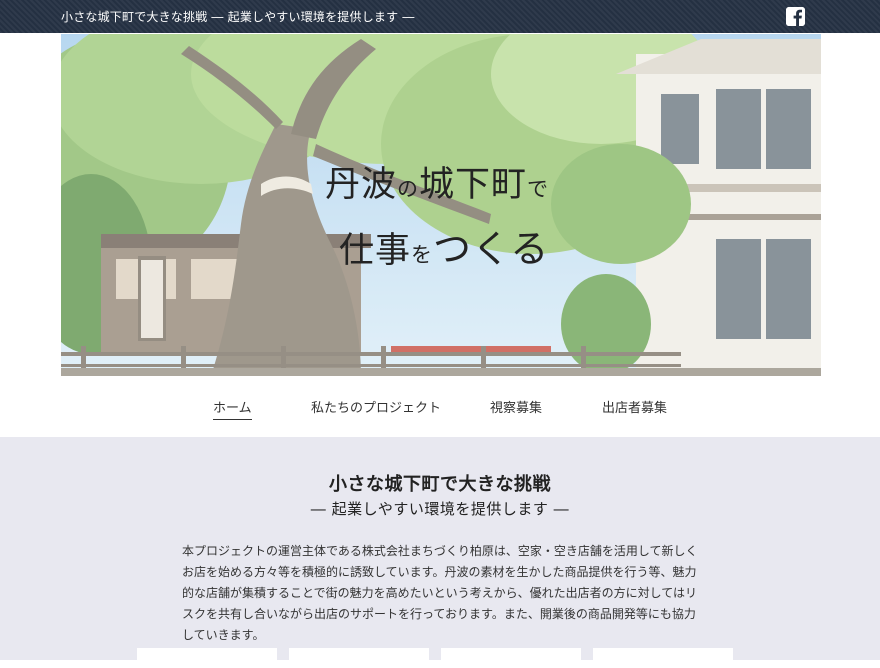  What do you see at coordinates (538, 189) in the screenshot?
I see `hero-text: で` at bounding box center [538, 189].